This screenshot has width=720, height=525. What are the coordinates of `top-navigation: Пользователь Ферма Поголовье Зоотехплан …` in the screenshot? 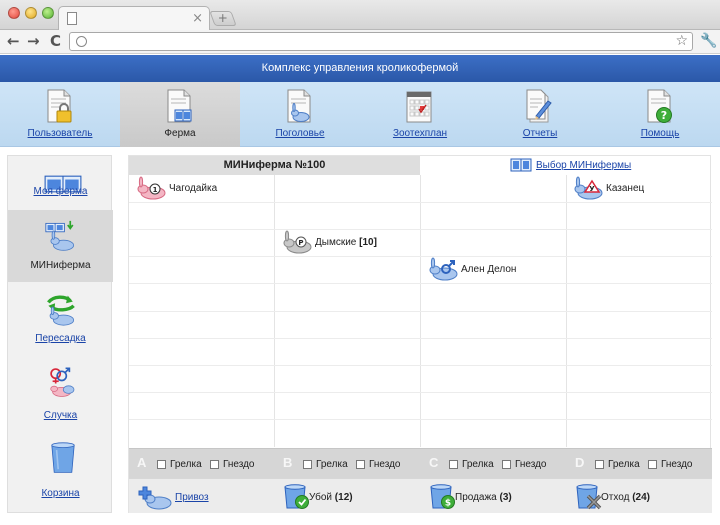 It's located at (360, 114).